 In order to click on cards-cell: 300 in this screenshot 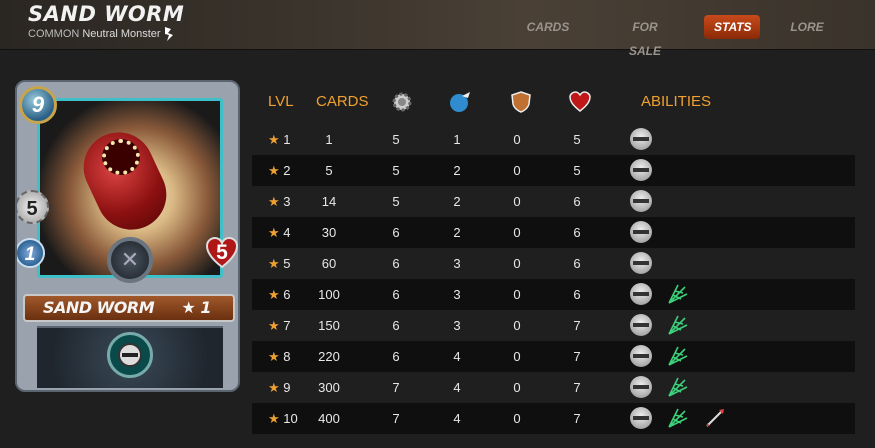, I will do `click(329, 387)`.